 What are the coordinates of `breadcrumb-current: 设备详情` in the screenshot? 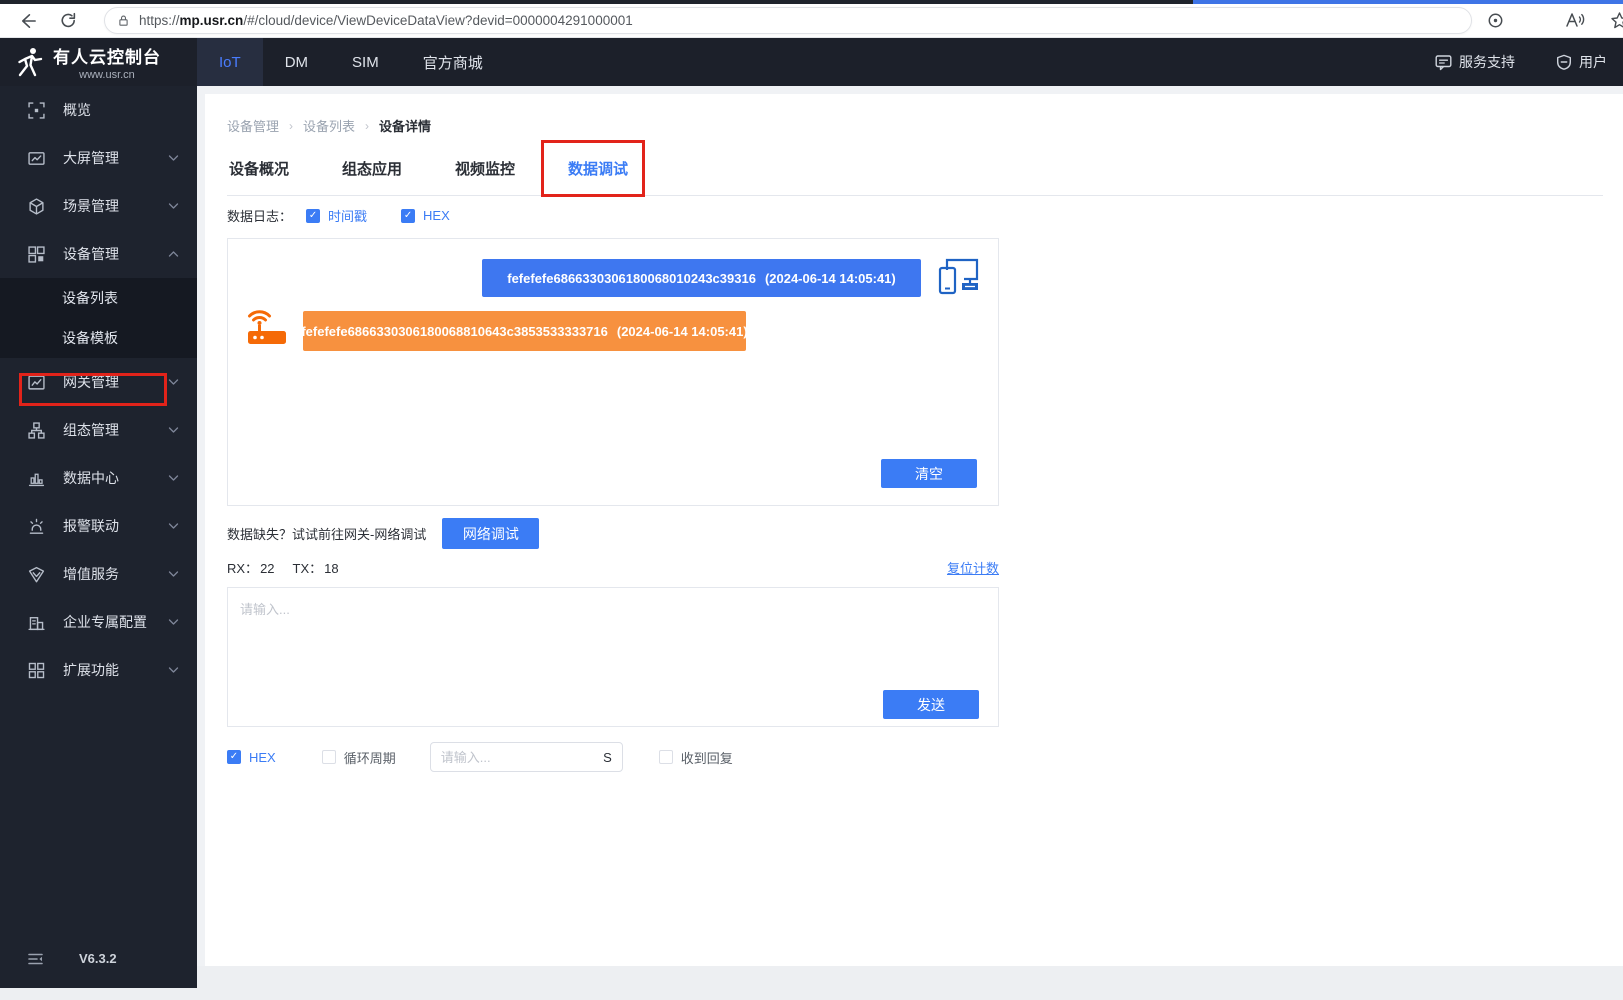 It's located at (405, 126).